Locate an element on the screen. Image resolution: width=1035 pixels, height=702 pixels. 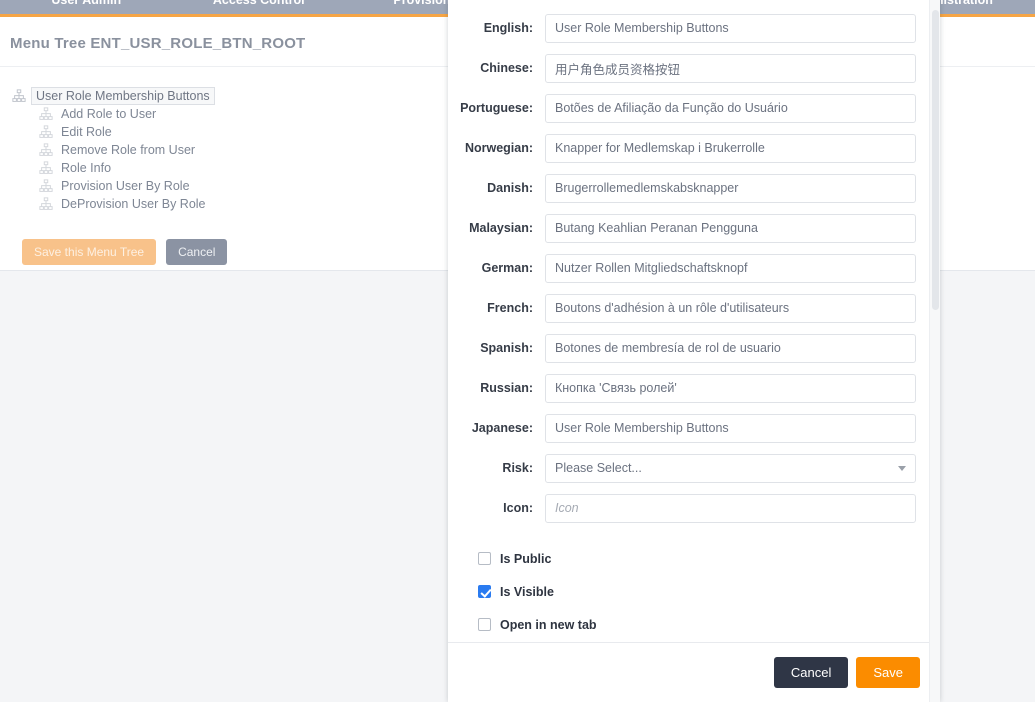
option-checkboxes: Is Public Is Visible Open in new tab is located at coordinates (694, 584).